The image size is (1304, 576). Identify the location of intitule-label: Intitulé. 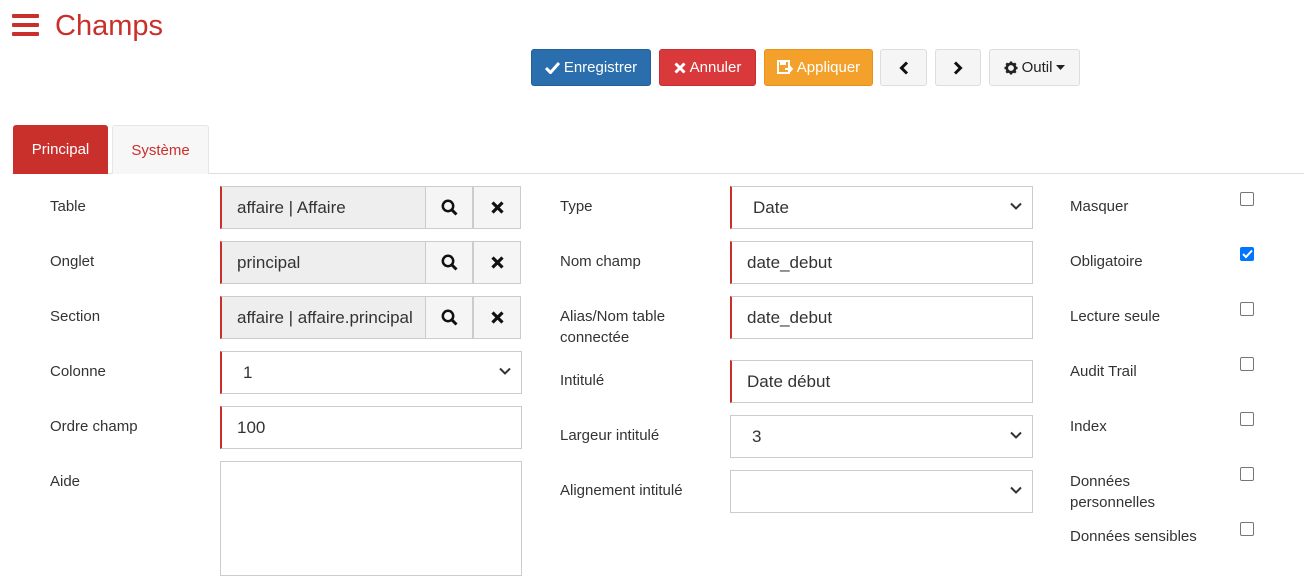
(582, 380).